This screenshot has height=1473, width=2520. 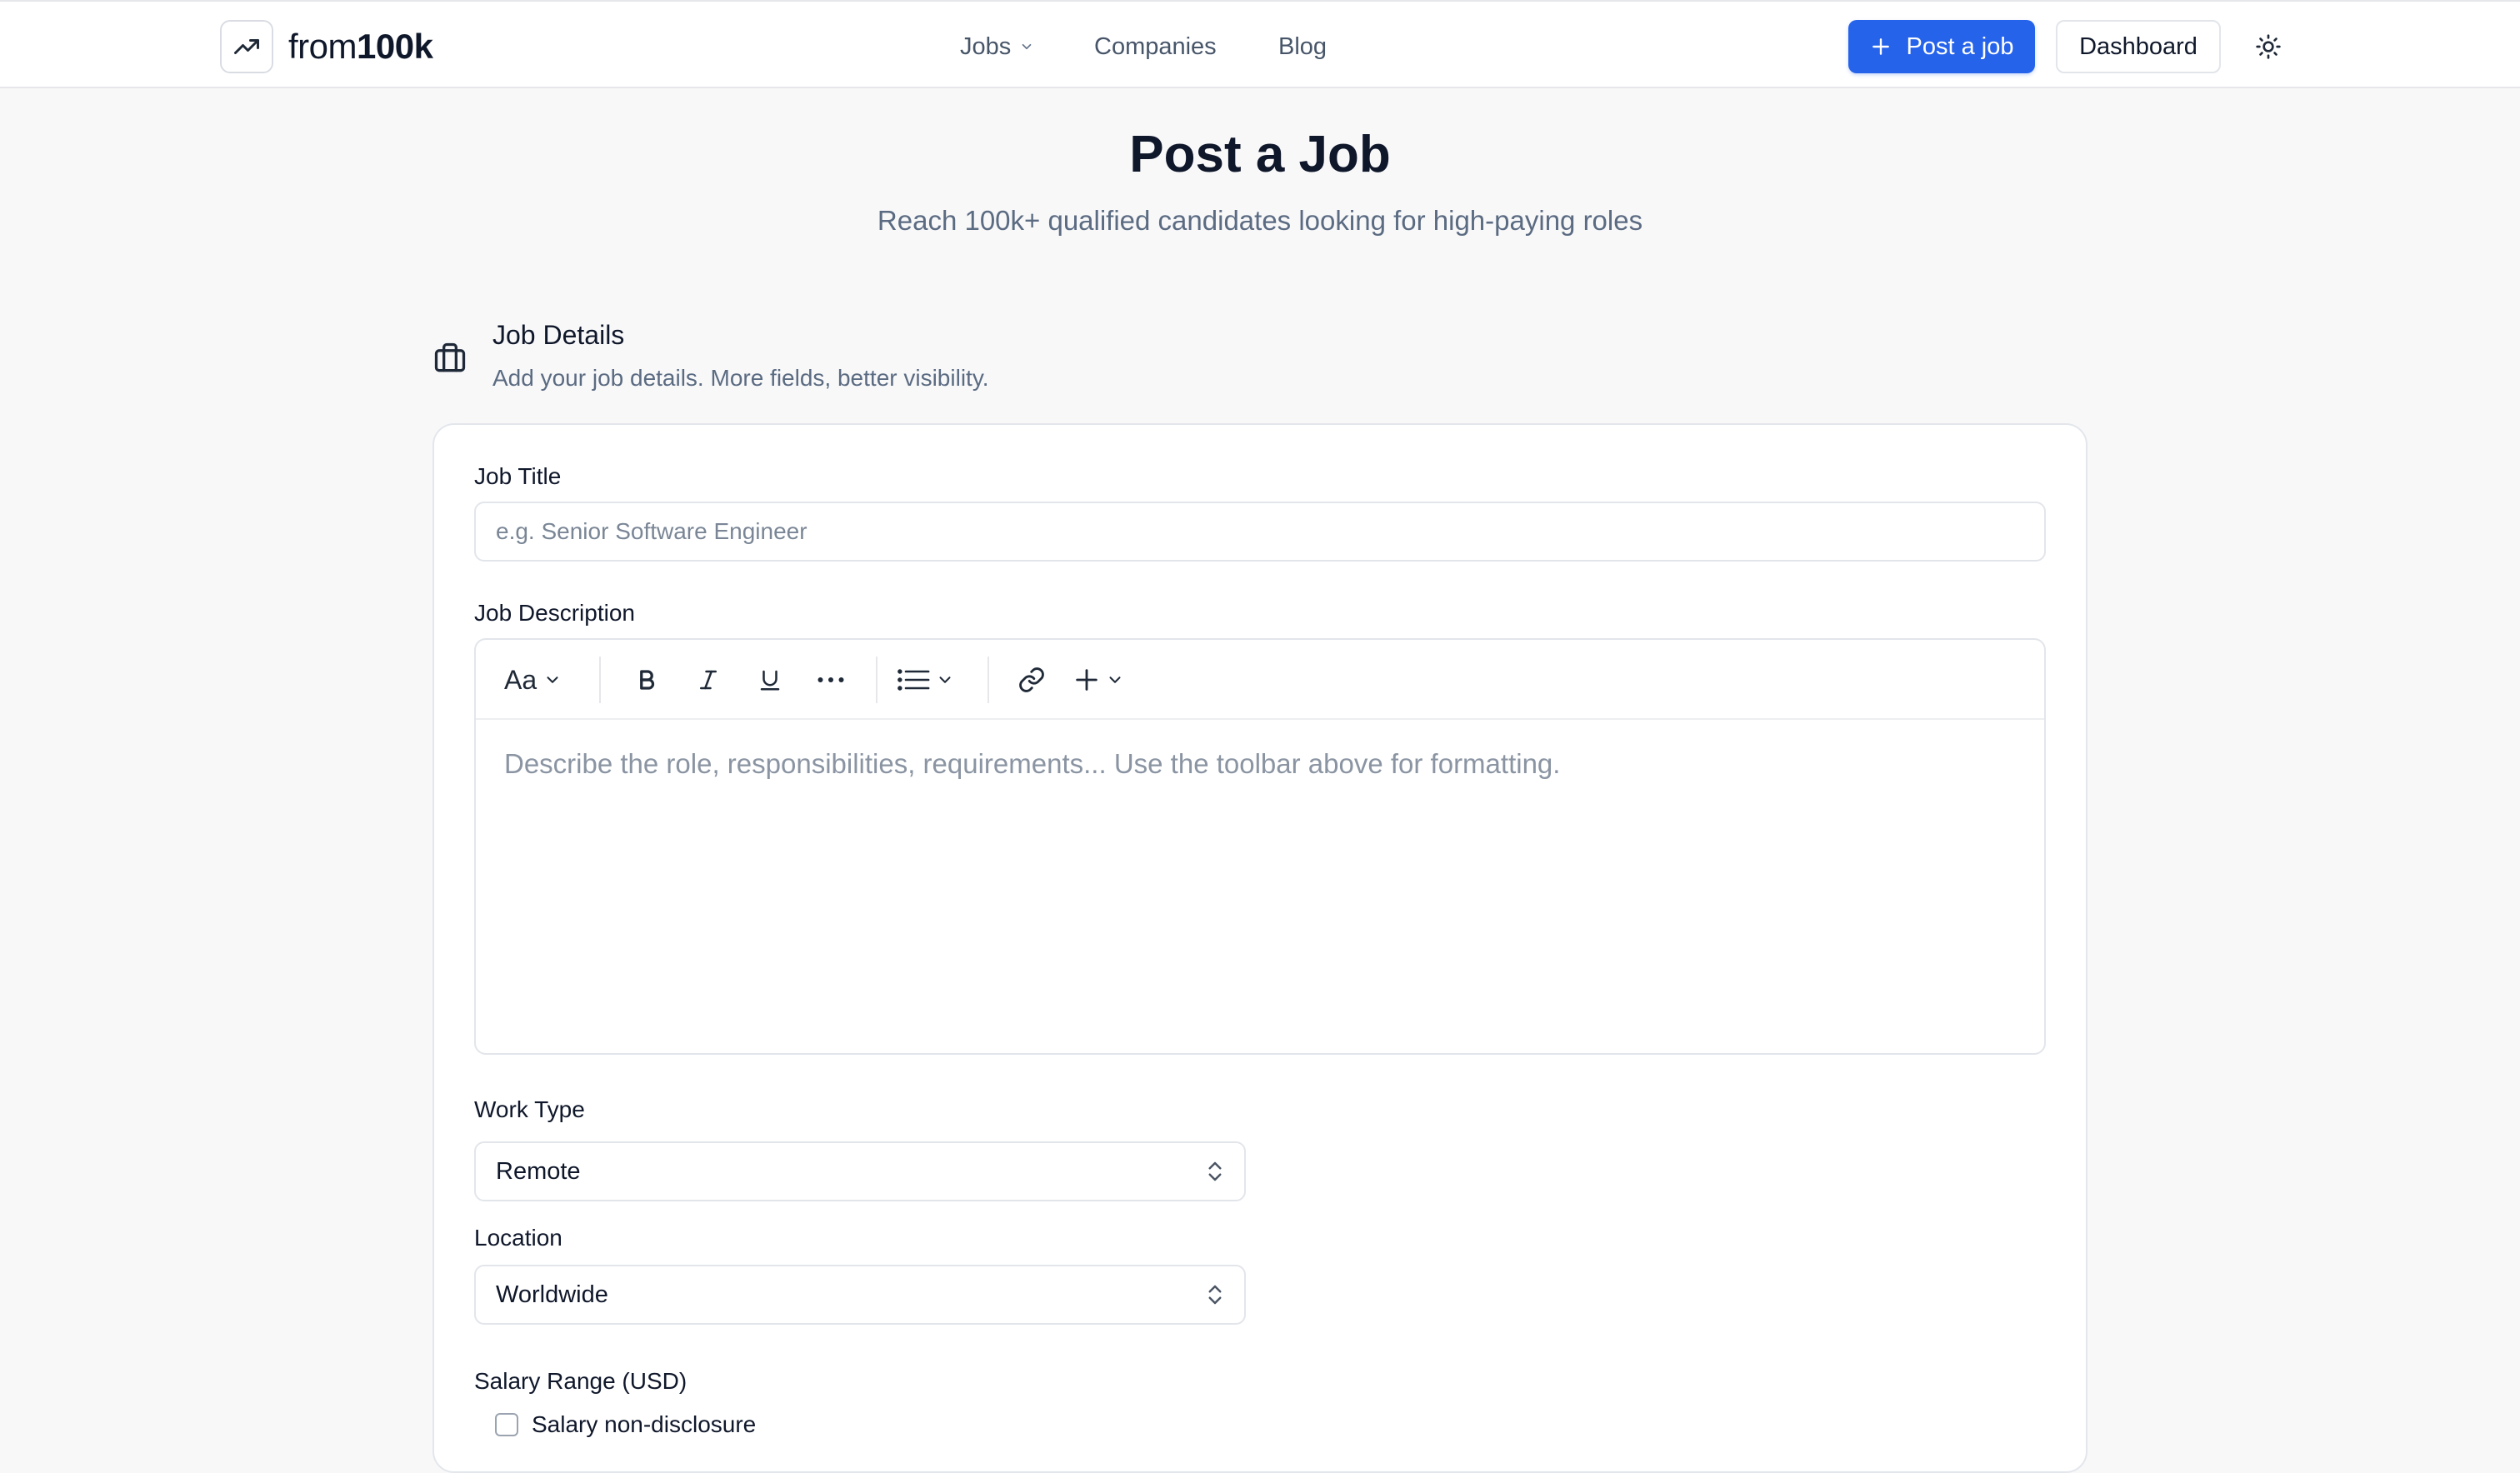 What do you see at coordinates (831, 680) in the screenshot?
I see `more-options-icon` at bounding box center [831, 680].